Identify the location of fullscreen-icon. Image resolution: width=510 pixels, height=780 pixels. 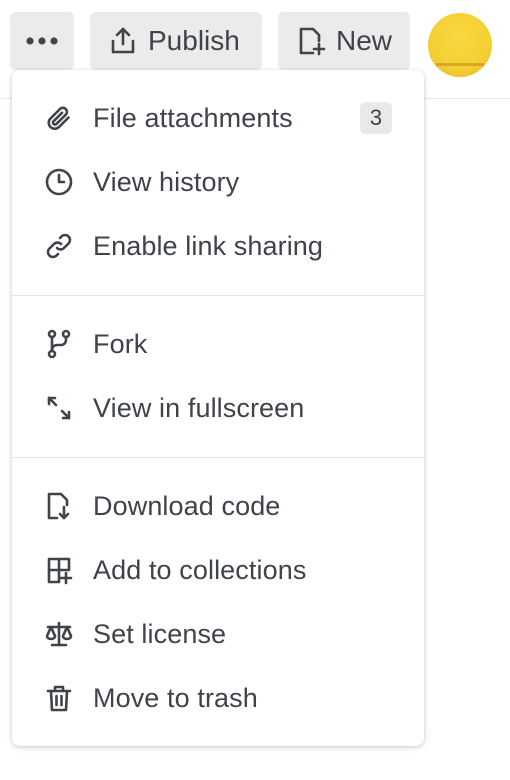
(59, 408).